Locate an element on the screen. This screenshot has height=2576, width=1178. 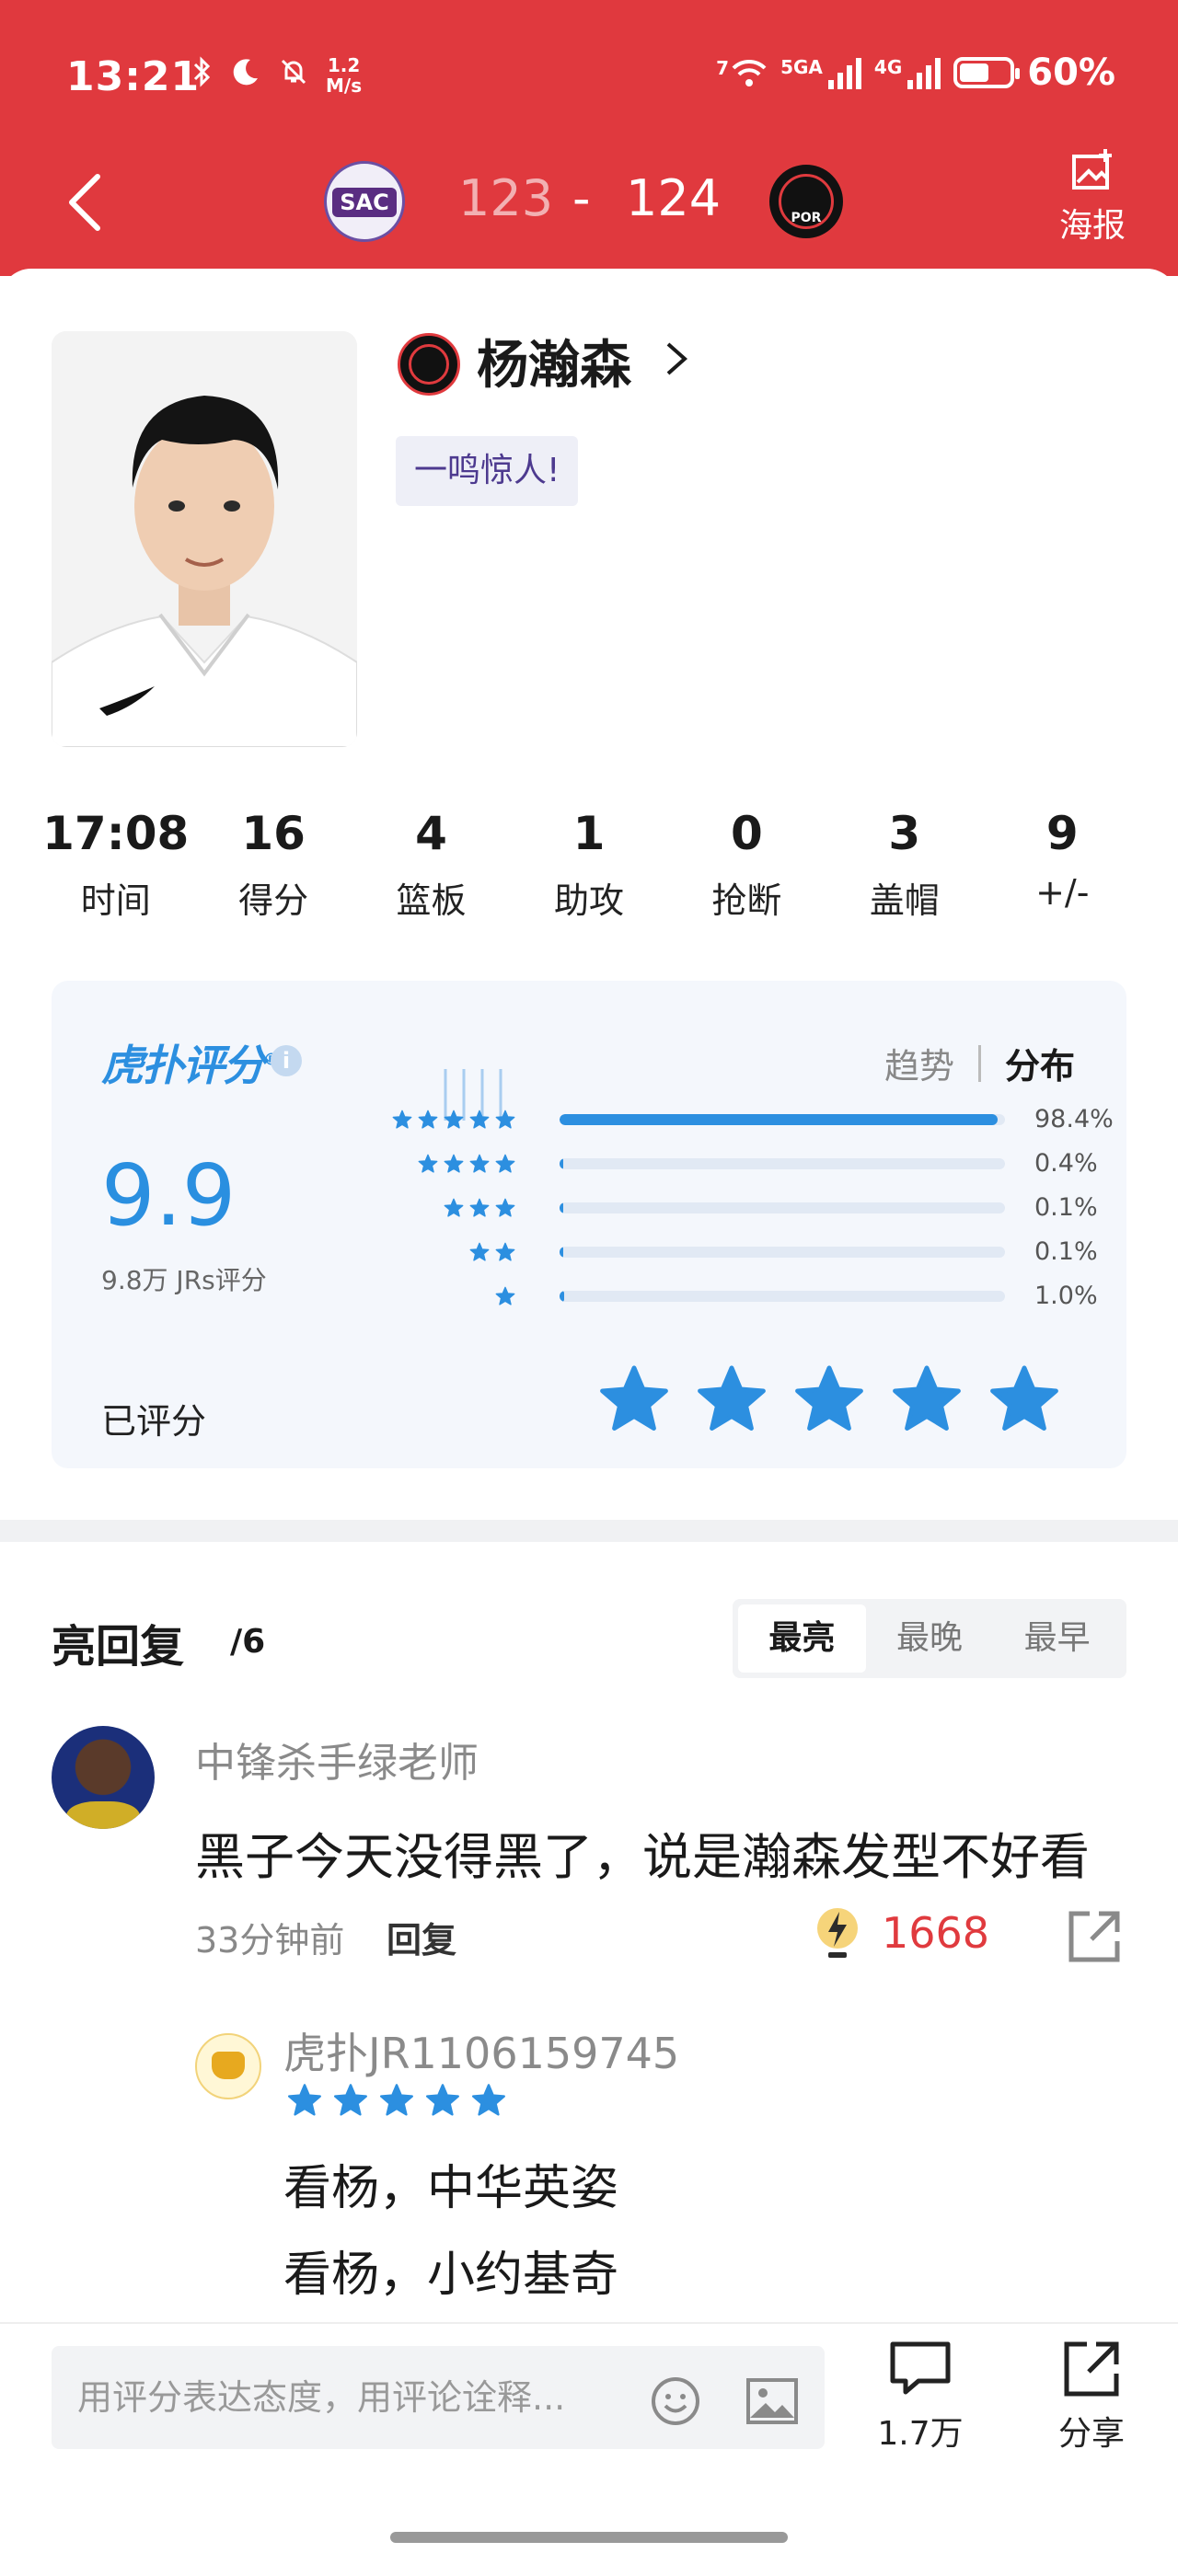
away-score: 124 is located at coordinates (674, 198).